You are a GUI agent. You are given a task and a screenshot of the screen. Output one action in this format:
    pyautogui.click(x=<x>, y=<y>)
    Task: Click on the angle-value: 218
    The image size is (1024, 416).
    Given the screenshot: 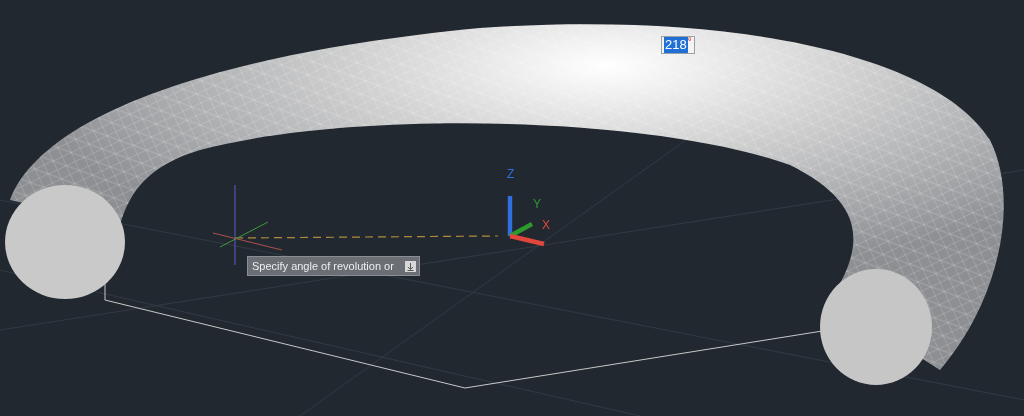 What is the action you would take?
    pyautogui.click(x=676, y=45)
    